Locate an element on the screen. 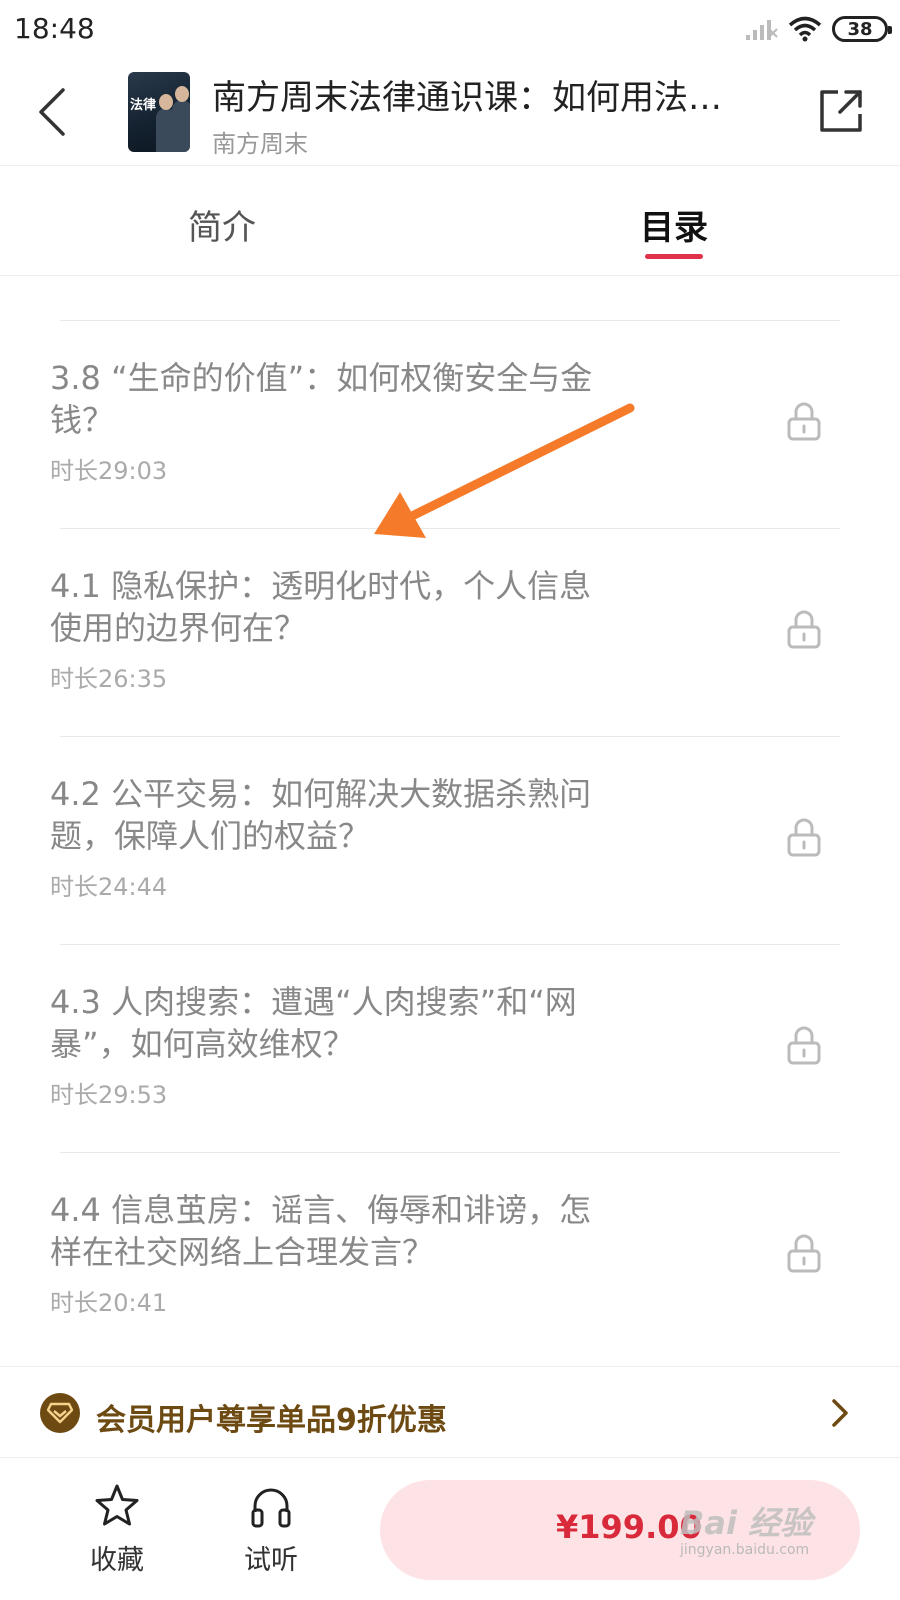 Image resolution: width=900 pixels, height=1600 pixels. star-icon is located at coordinates (117, 1505).